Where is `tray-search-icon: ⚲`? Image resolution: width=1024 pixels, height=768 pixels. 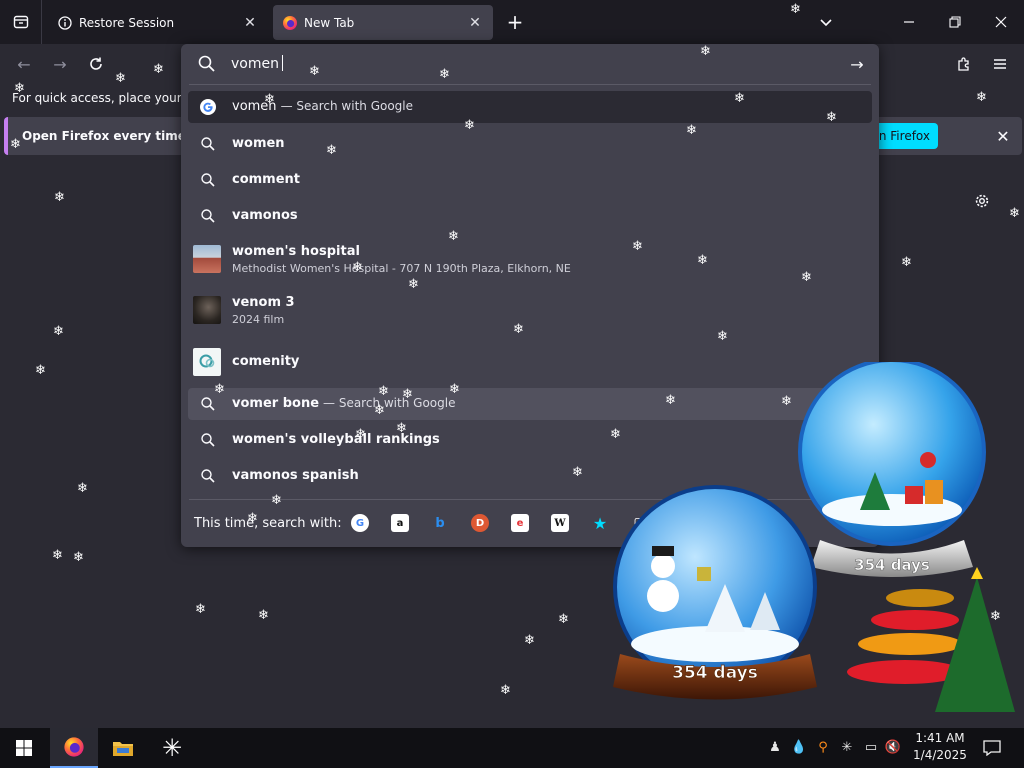
tray-search-icon: ⚲ is located at coordinates (823, 747).